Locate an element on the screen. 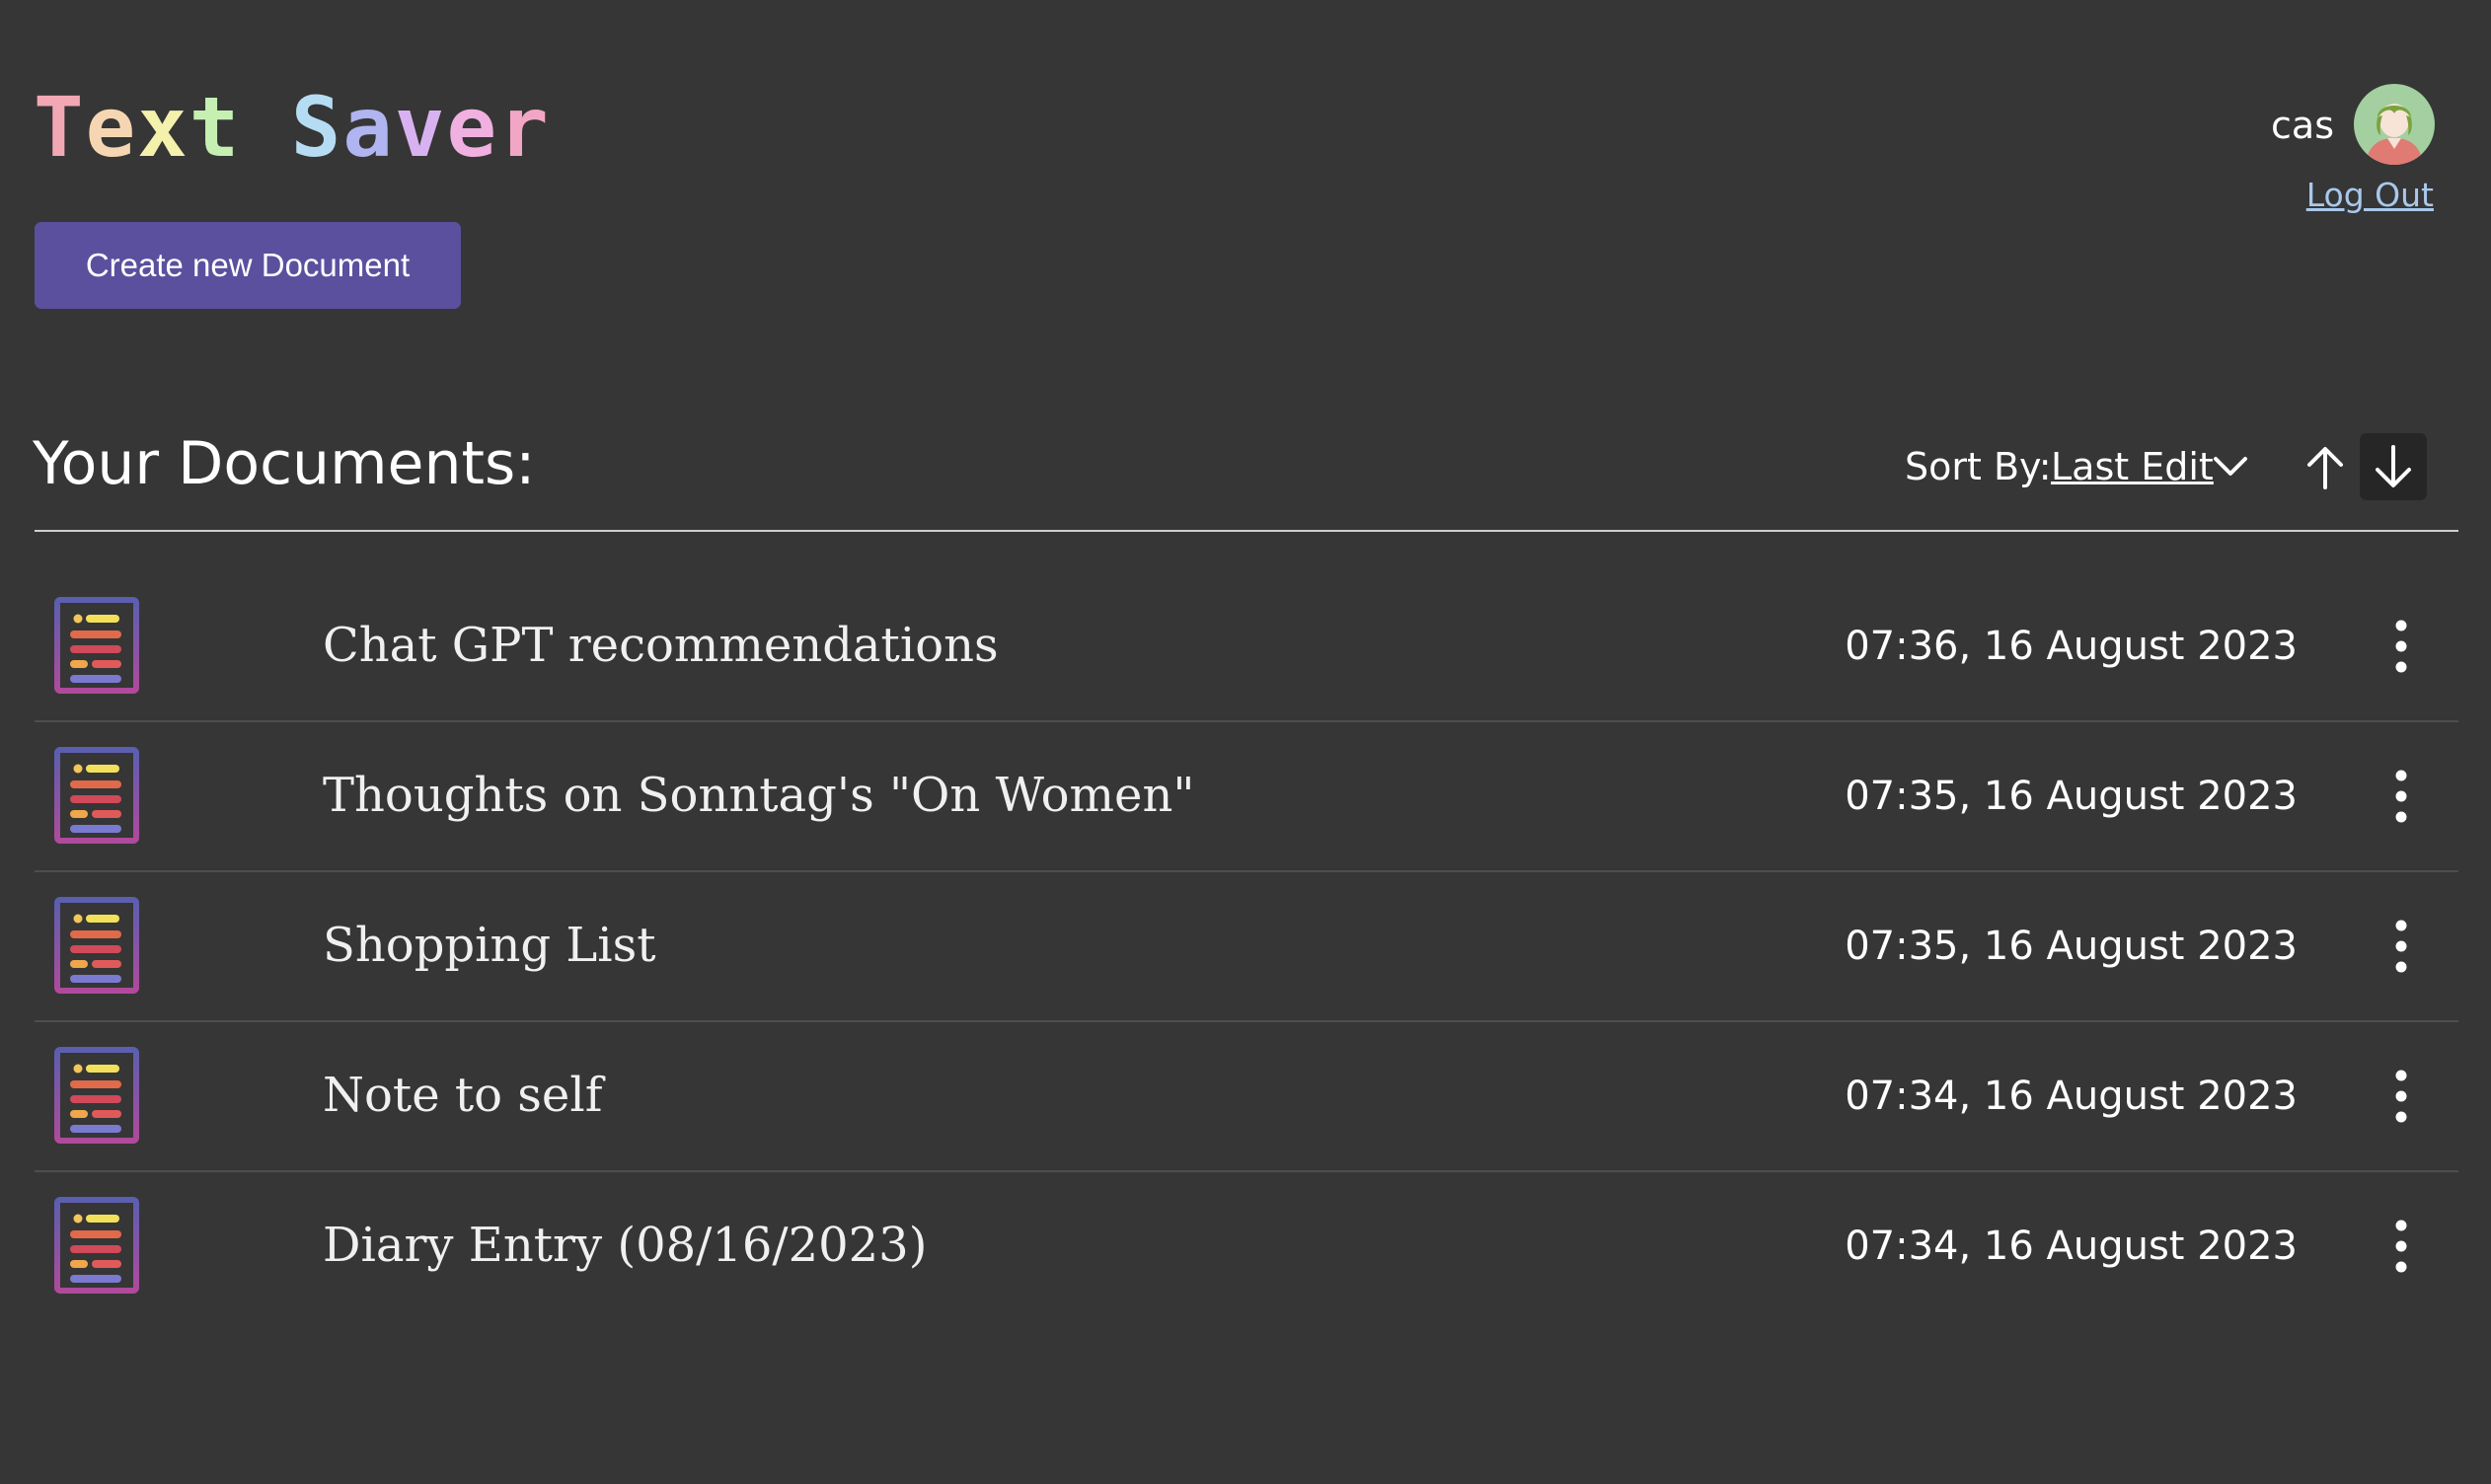 The width and height of the screenshot is (2491, 1484). app-title-letter: a is located at coordinates (369, 127).